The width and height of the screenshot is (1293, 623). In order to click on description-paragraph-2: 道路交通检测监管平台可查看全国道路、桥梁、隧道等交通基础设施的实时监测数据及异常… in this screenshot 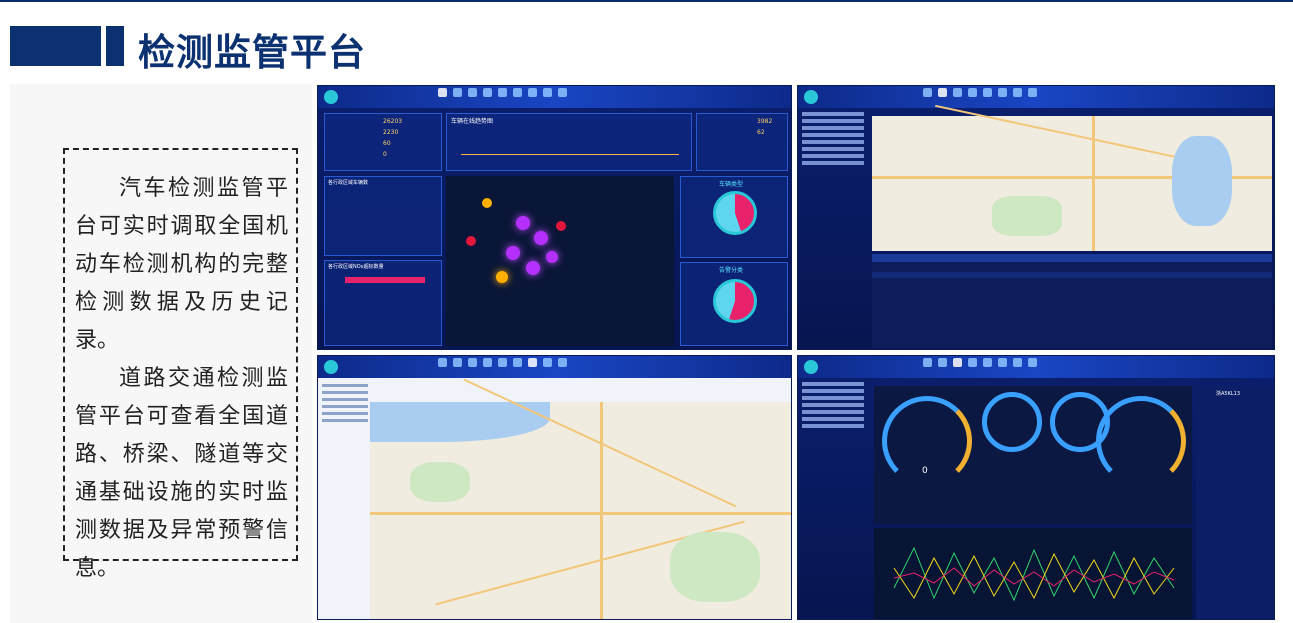, I will do `click(181, 473)`.